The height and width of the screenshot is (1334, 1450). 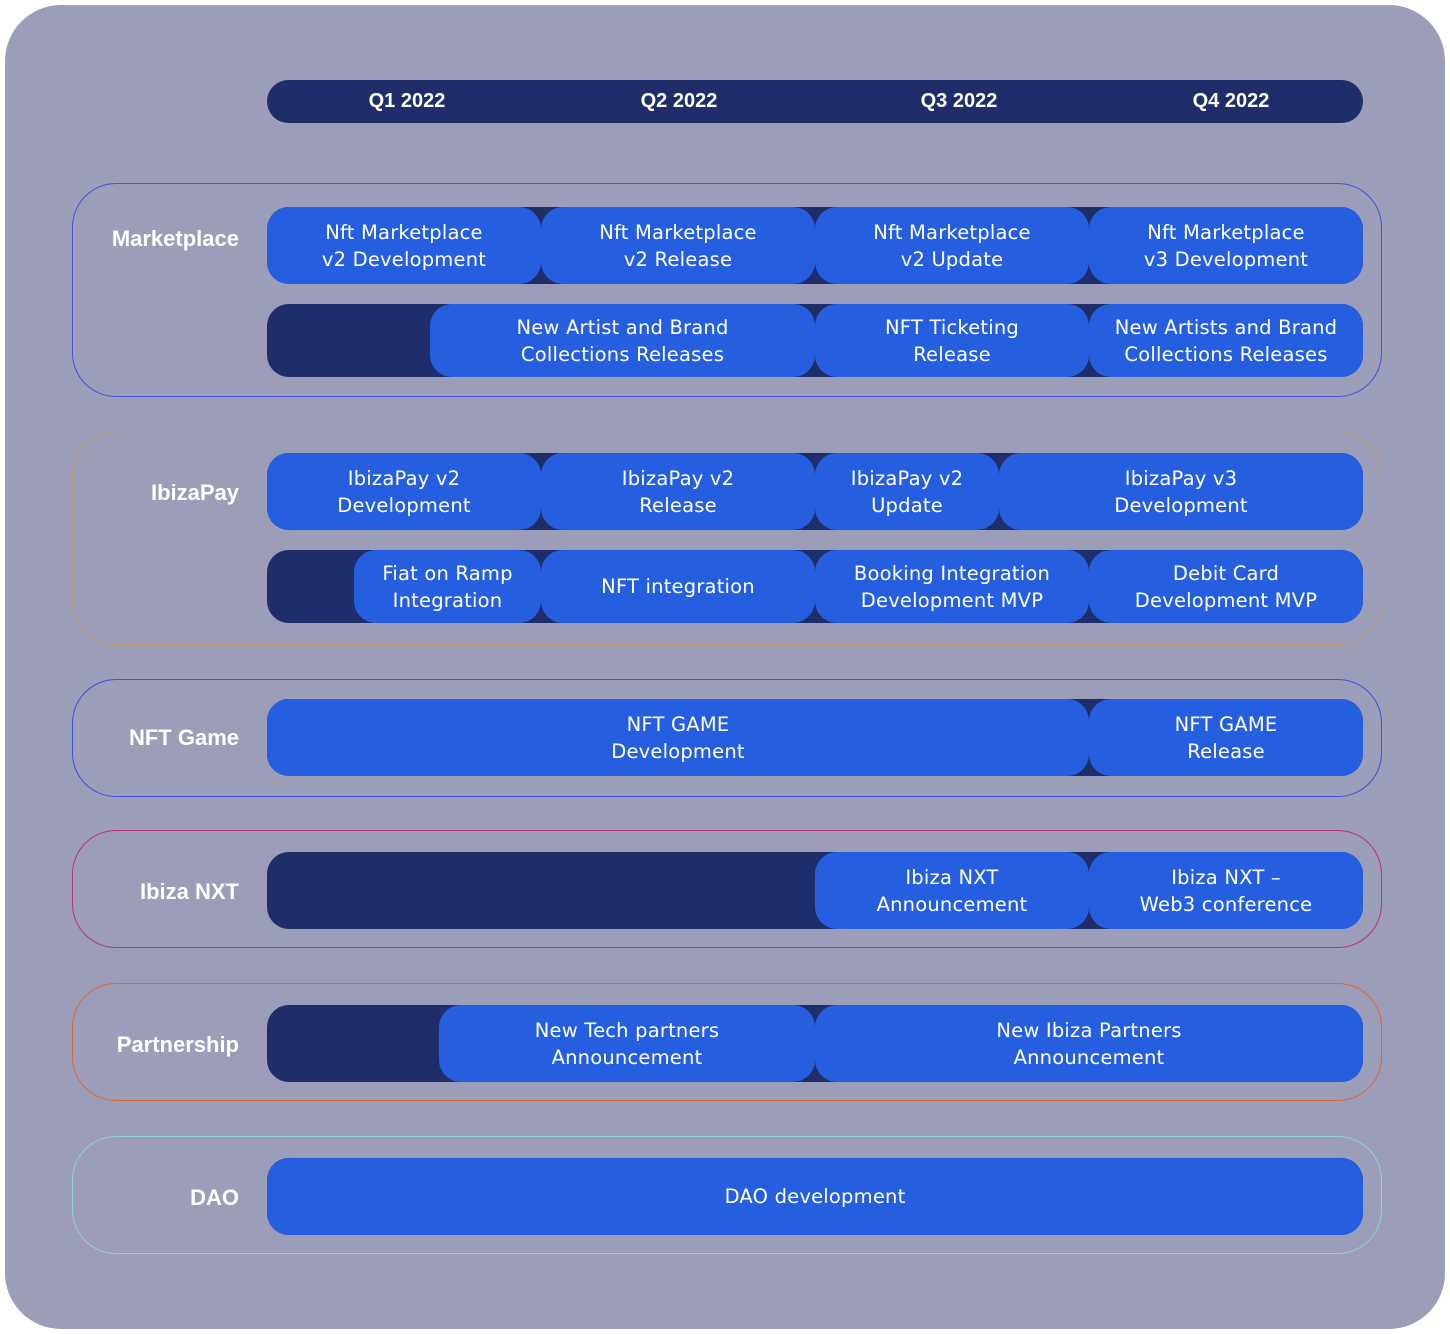 What do you see at coordinates (447, 586) in the screenshot?
I see `milestone-fiat-on-ramp: Fiat on Ramp Integration` at bounding box center [447, 586].